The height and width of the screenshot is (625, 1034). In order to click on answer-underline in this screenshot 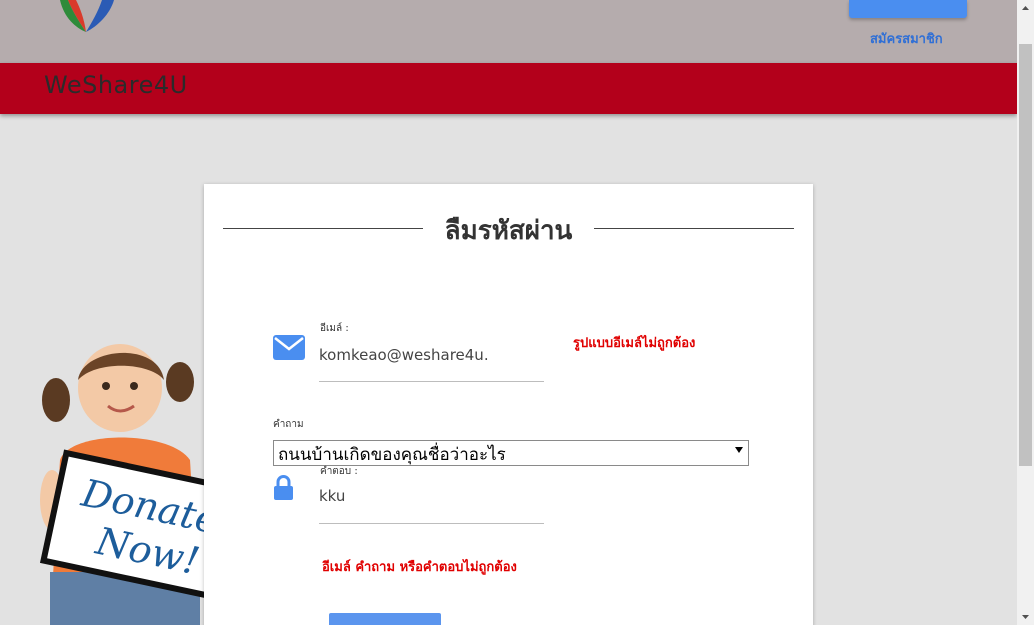, I will do `click(431, 523)`.